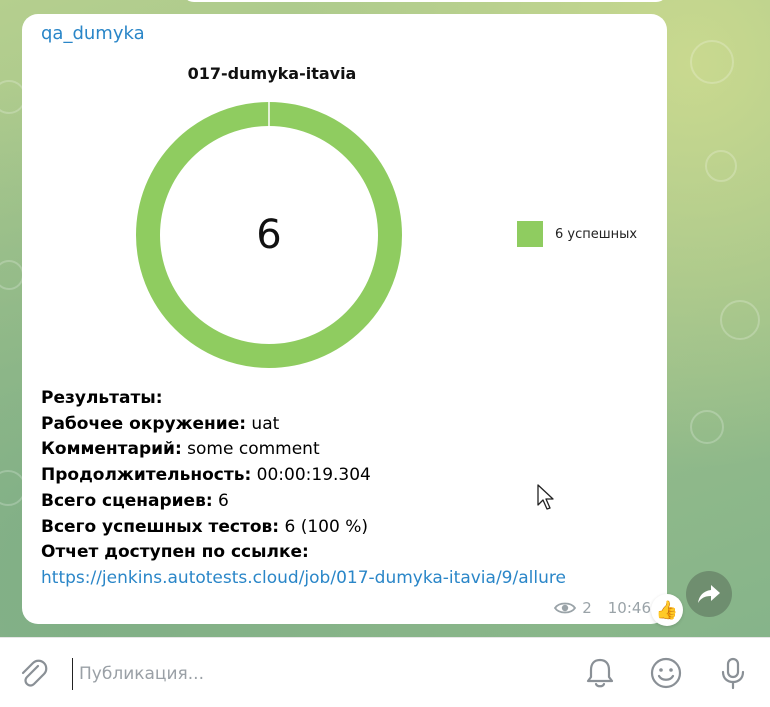  Describe the element at coordinates (545, 497) in the screenshot. I see `mouse-cursor-icon` at that location.